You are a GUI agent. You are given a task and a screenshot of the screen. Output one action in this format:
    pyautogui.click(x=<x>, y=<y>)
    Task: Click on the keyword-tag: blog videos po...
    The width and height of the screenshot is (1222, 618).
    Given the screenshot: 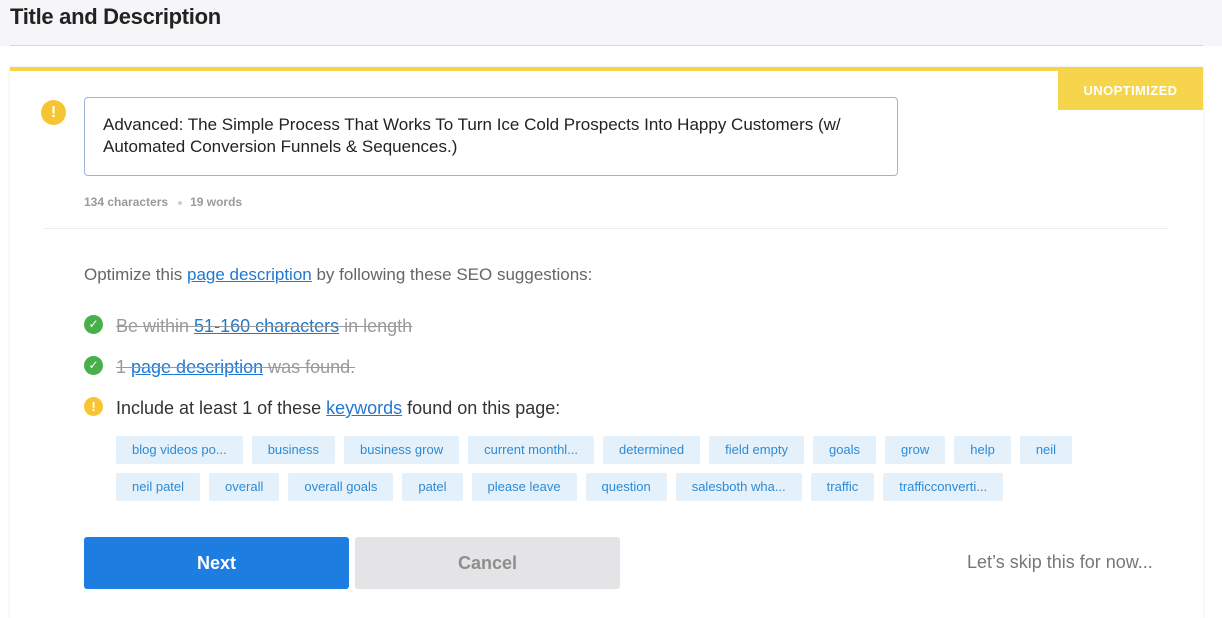 What is the action you would take?
    pyautogui.click(x=179, y=450)
    